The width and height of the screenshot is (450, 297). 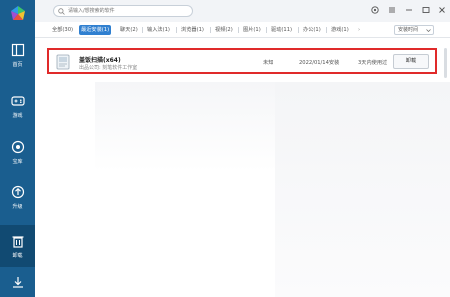 What do you see at coordinates (17, 256) in the screenshot?
I see `sidebar-item-label: 卸载` at bounding box center [17, 256].